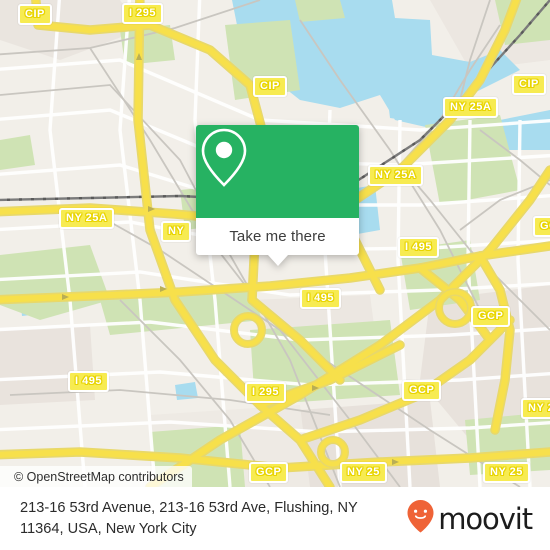 The image size is (550, 550). I want to click on map-attribution: © OpenStreetMap contributors, so click(96, 476).